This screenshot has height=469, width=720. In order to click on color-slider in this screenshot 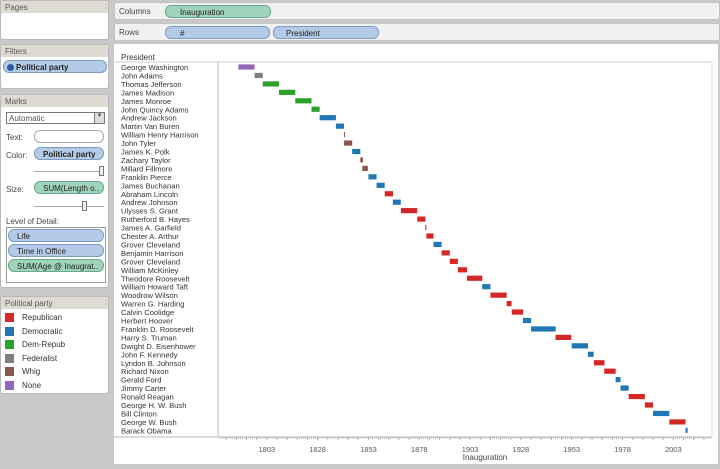, I will do `click(69, 171)`.